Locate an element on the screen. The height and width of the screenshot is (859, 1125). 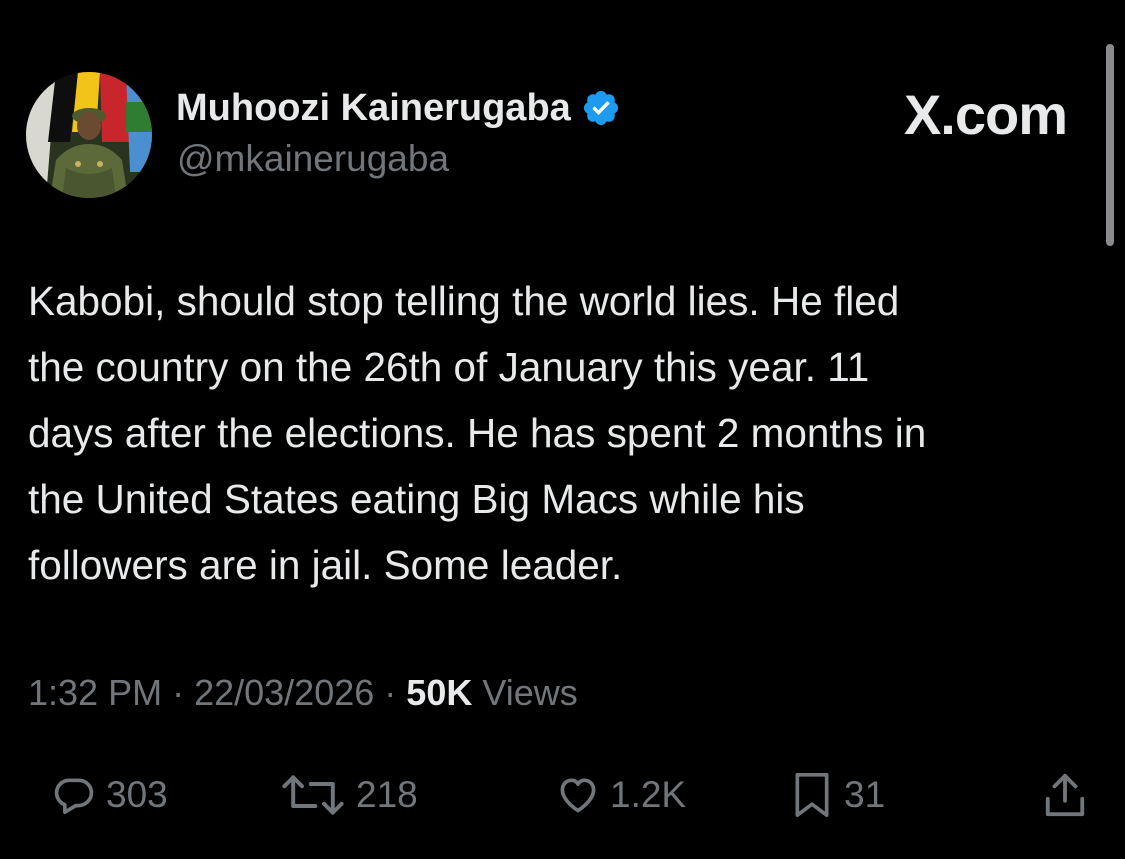
author-name: Muhoozi Kainerugaba is located at coordinates (373, 108).